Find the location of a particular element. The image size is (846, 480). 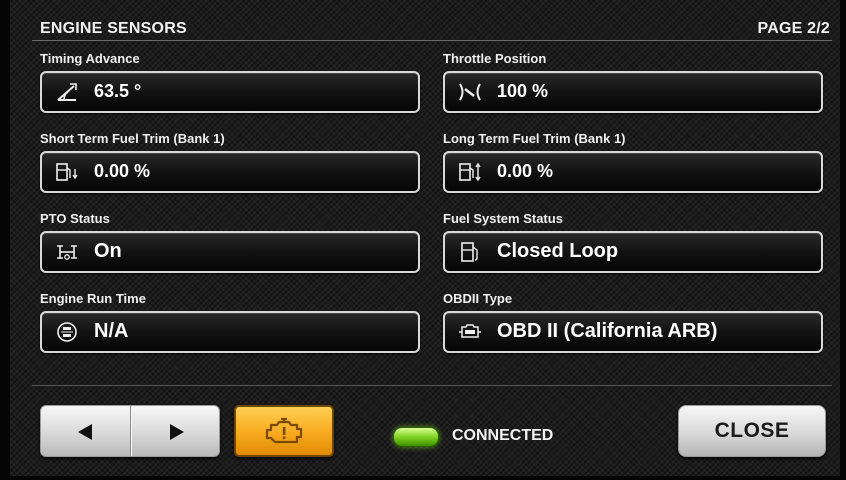

connection-status: CONNECTED is located at coordinates (503, 435).